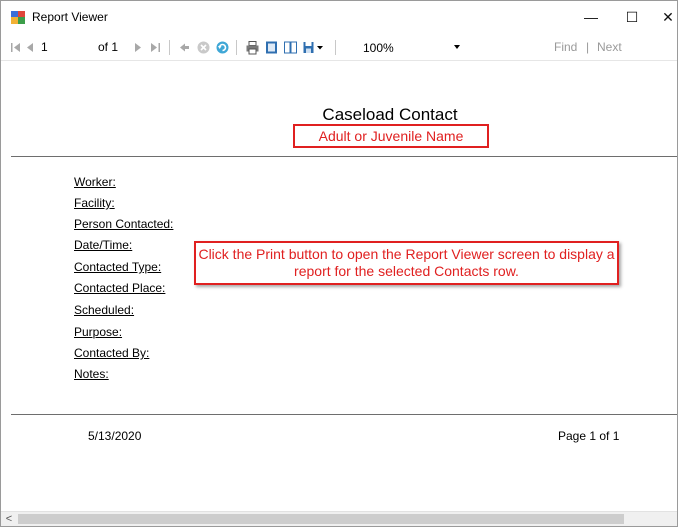 The height and width of the screenshot is (527, 678). Describe the element at coordinates (18, 17) in the screenshot. I see `report-viewer-app-icon` at that location.